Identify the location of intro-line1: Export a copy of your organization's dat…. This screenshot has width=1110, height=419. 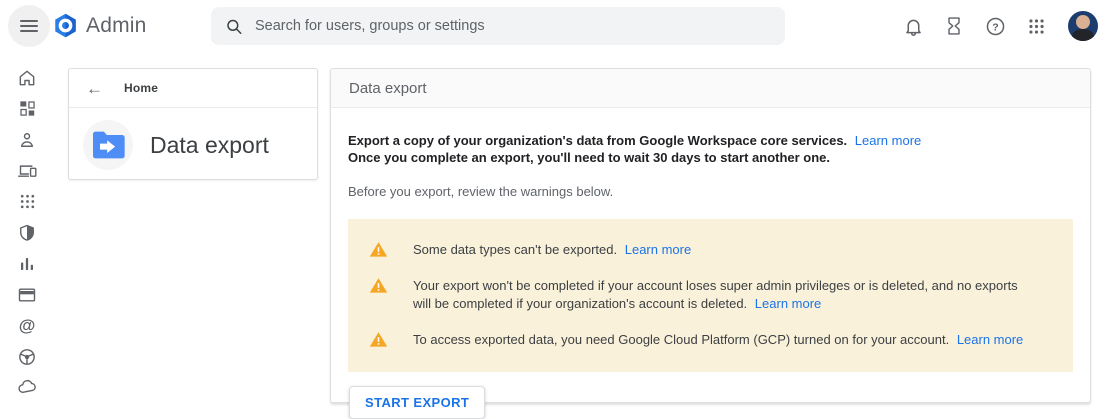
(598, 140).